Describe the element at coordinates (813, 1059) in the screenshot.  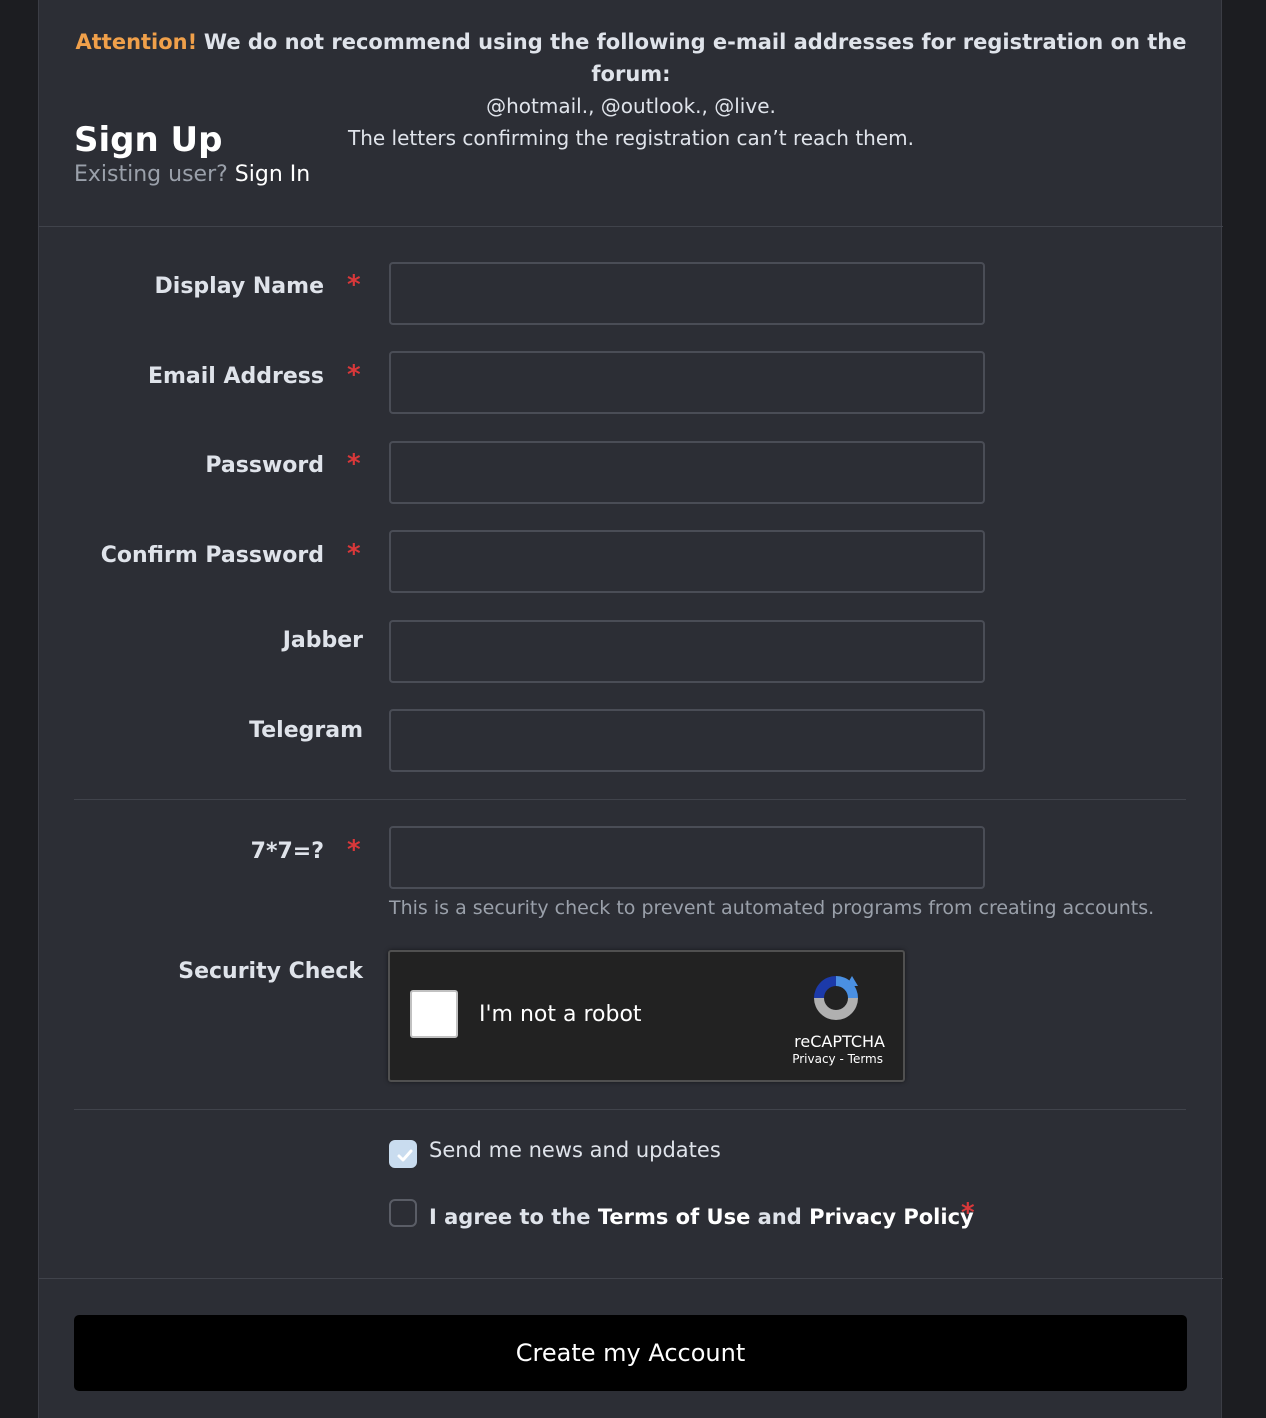
I see `recaptcha-privacy-link: Privacy` at that location.